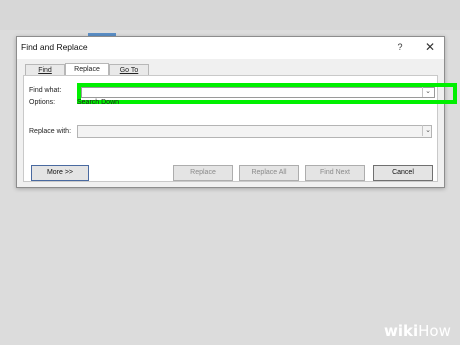 This screenshot has width=460, height=345. What do you see at coordinates (60, 173) in the screenshot?
I see `more-button: More >>` at bounding box center [60, 173].